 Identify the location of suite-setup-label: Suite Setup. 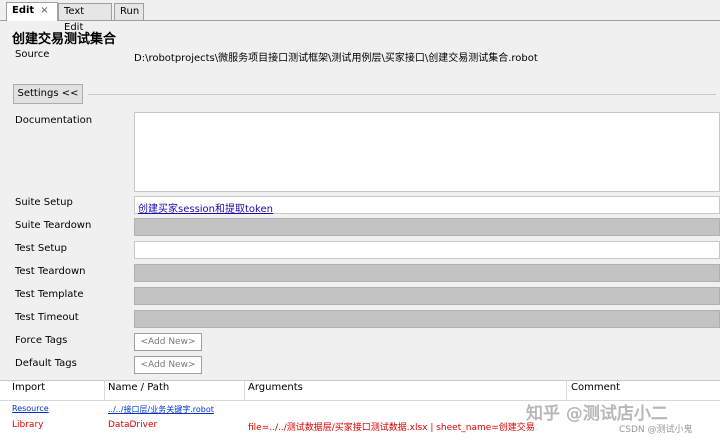
(44, 202).